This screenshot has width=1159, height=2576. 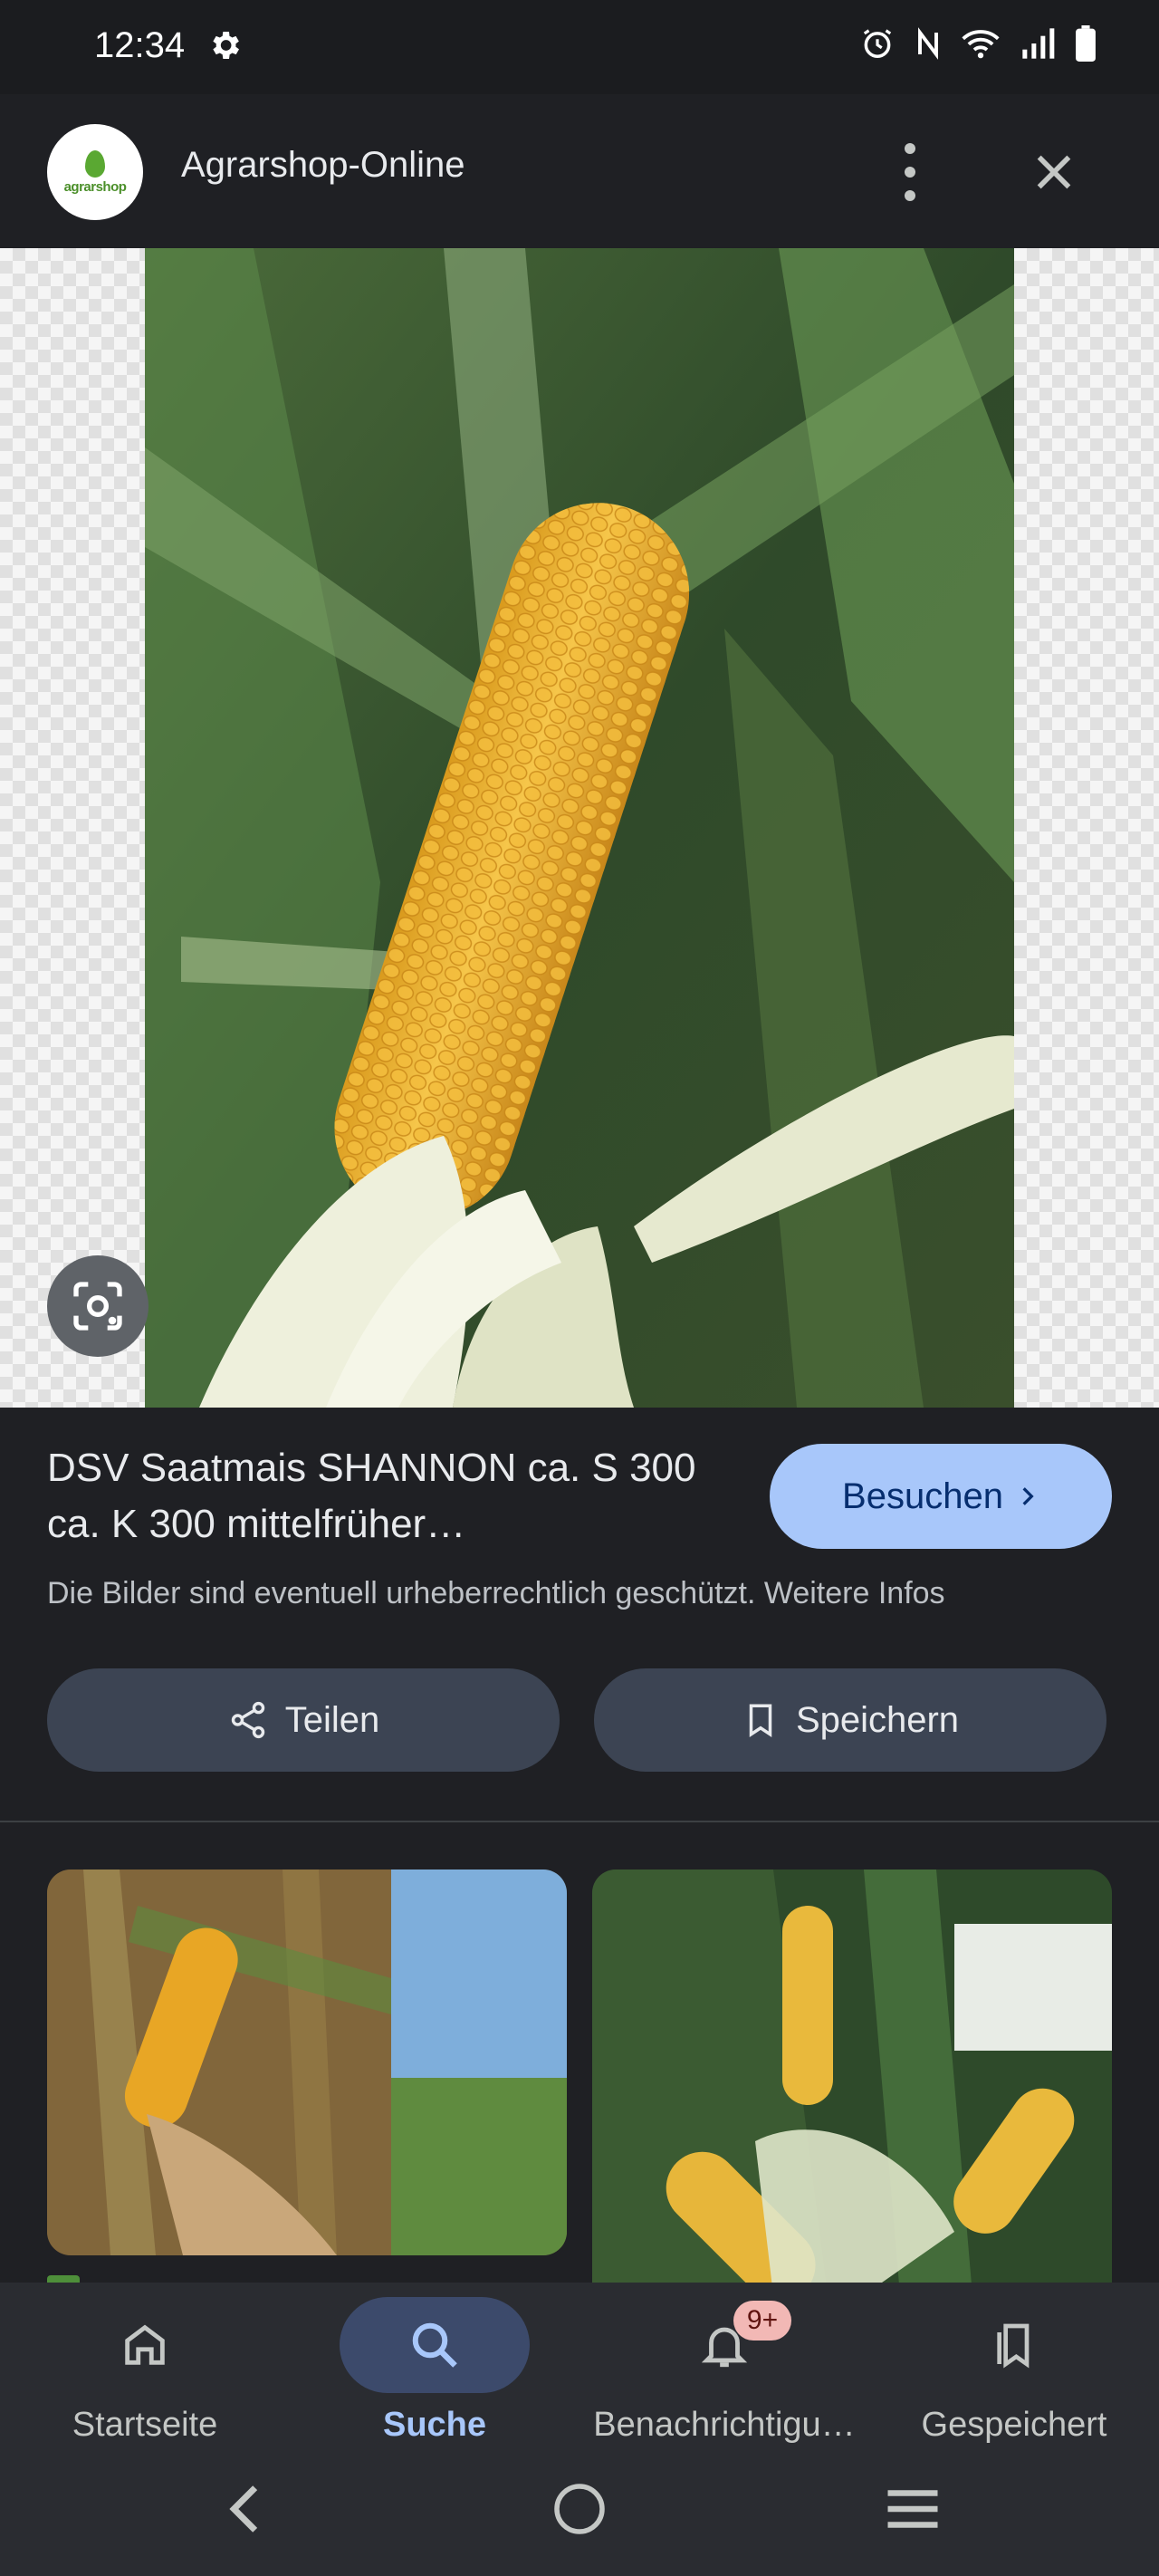 I want to click on save-button: Speichern, so click(x=850, y=1720).